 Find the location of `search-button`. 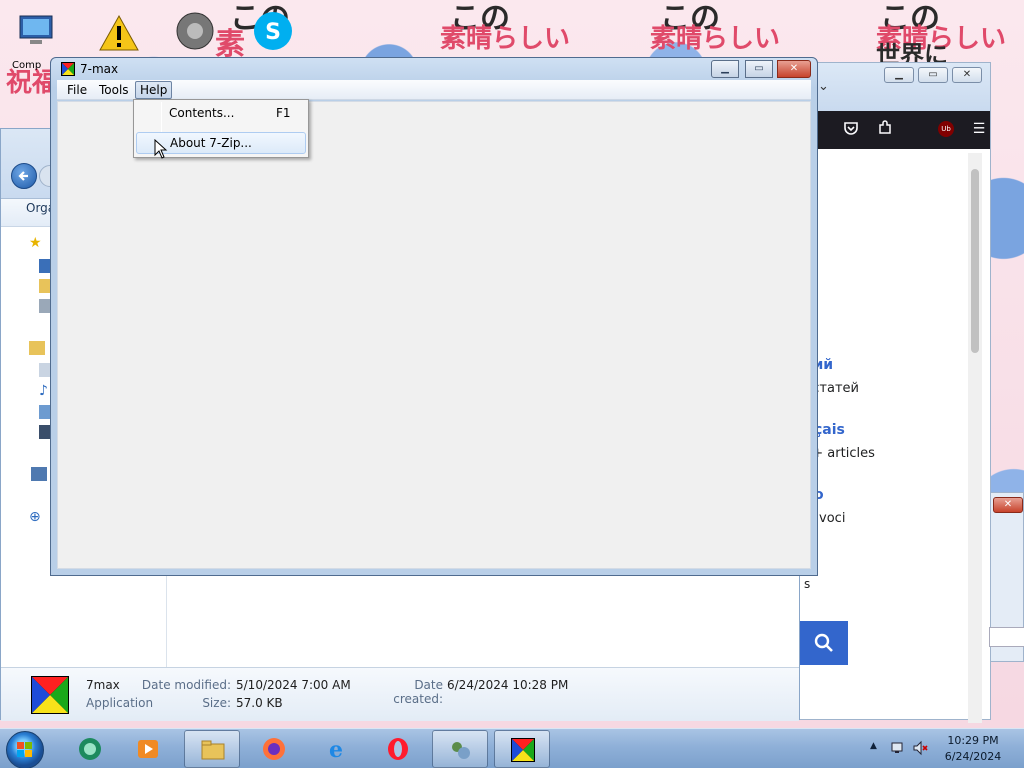

search-button is located at coordinates (824, 643).